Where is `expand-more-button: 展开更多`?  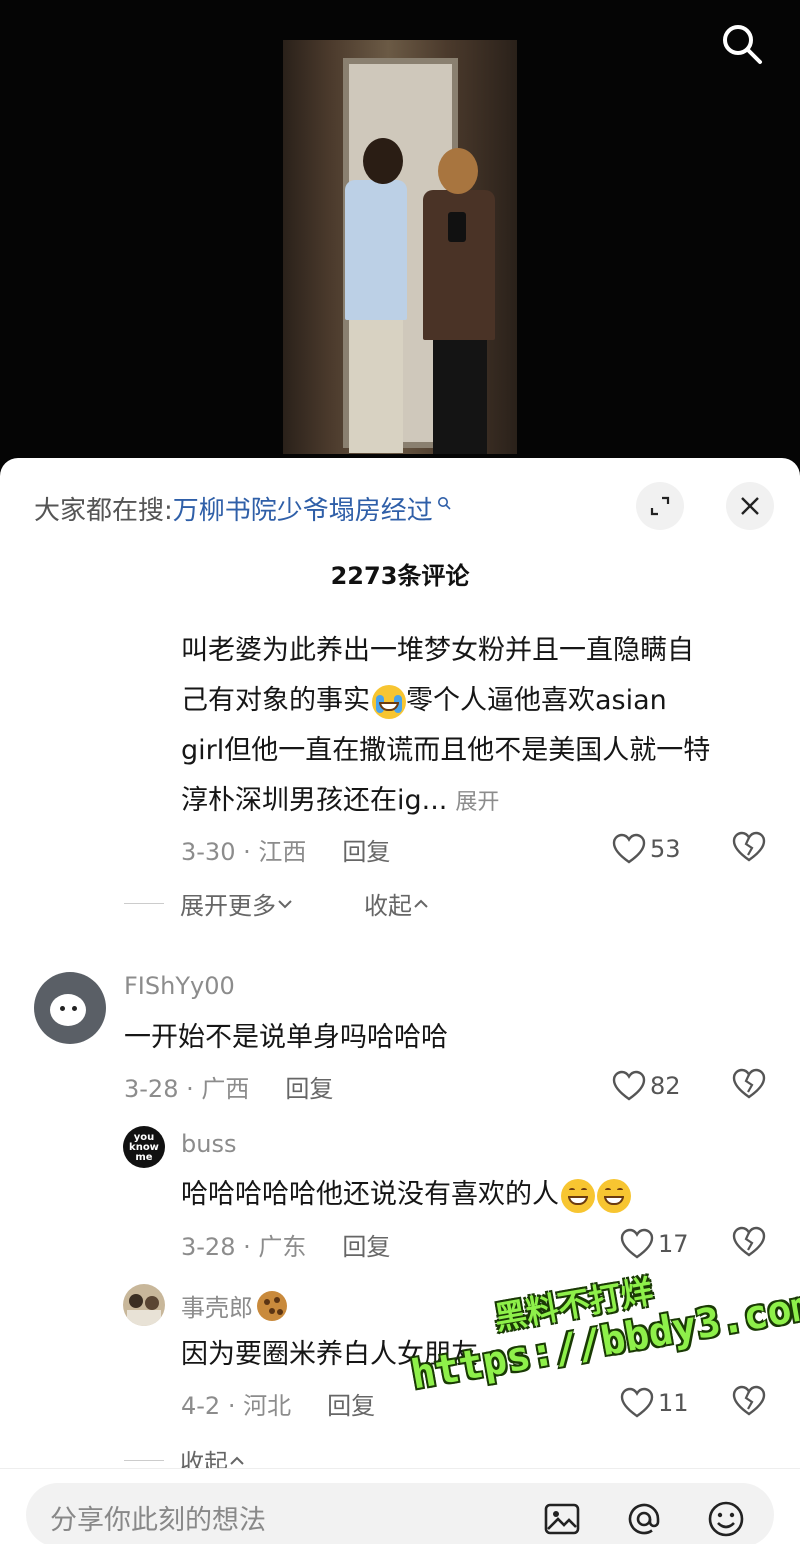 expand-more-button: 展开更多 is located at coordinates (237, 903).